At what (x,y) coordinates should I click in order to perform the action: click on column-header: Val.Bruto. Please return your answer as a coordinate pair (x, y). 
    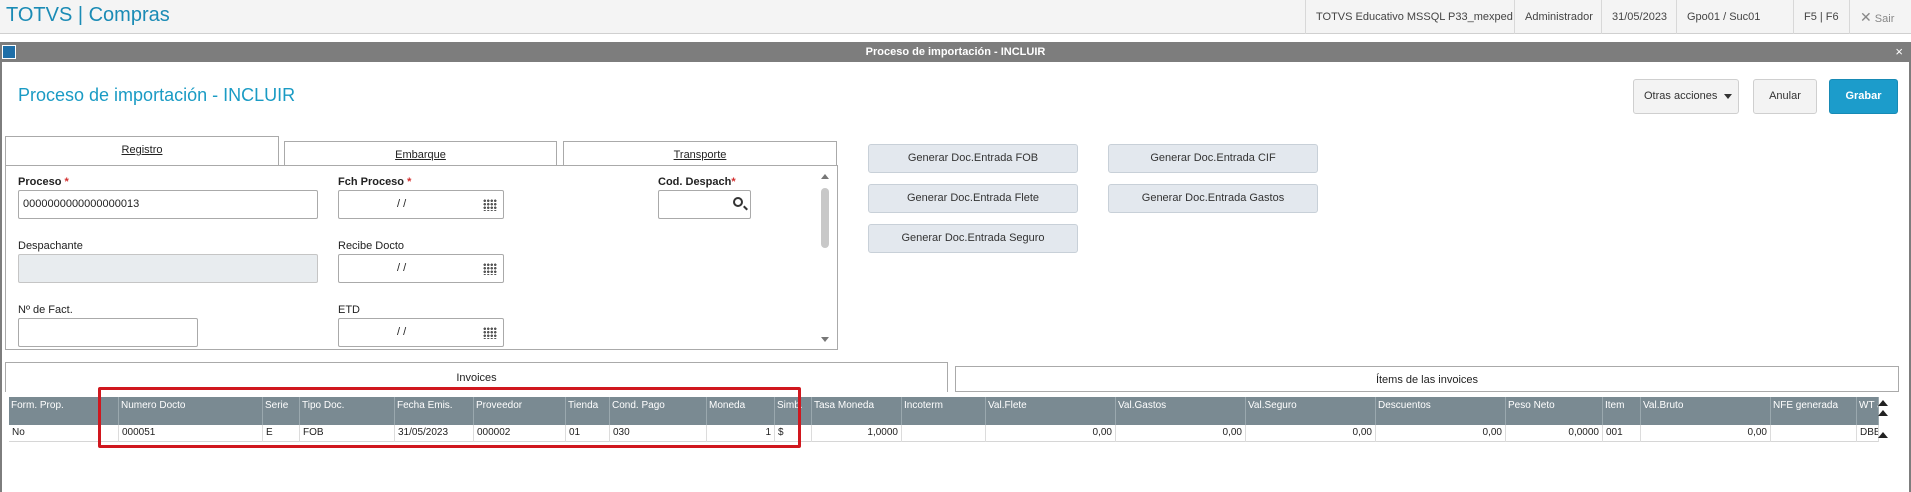
    Looking at the image, I should click on (1706, 411).